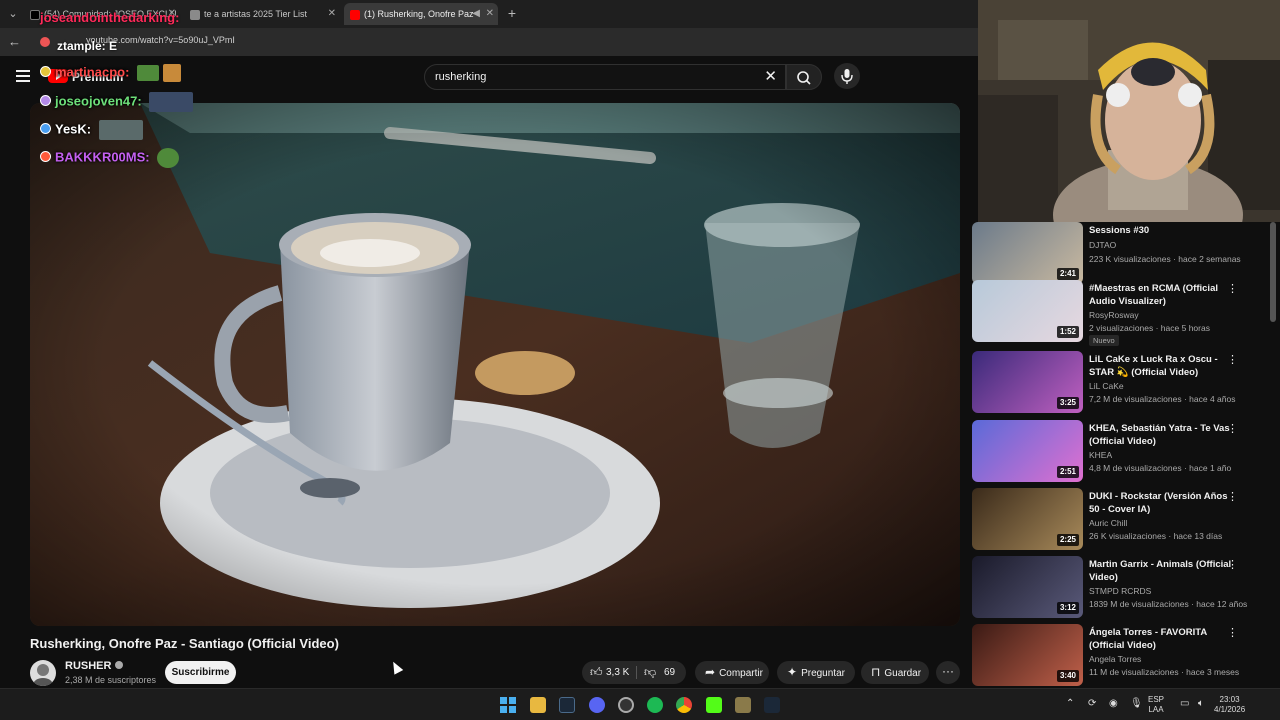  Describe the element at coordinates (148, 73) in the screenshot. I see `frog-emote-icon` at that location.